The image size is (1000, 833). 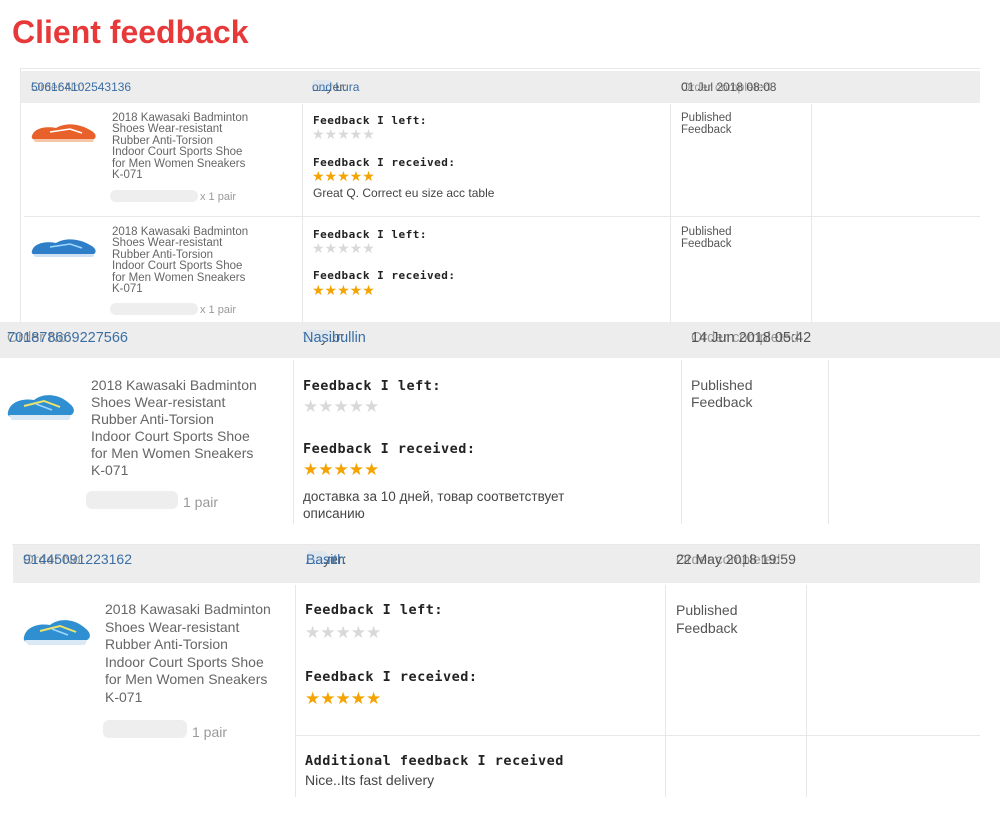 I want to click on order-completed-date: 14 Jun 2018 05:42, so click(x=751, y=338).